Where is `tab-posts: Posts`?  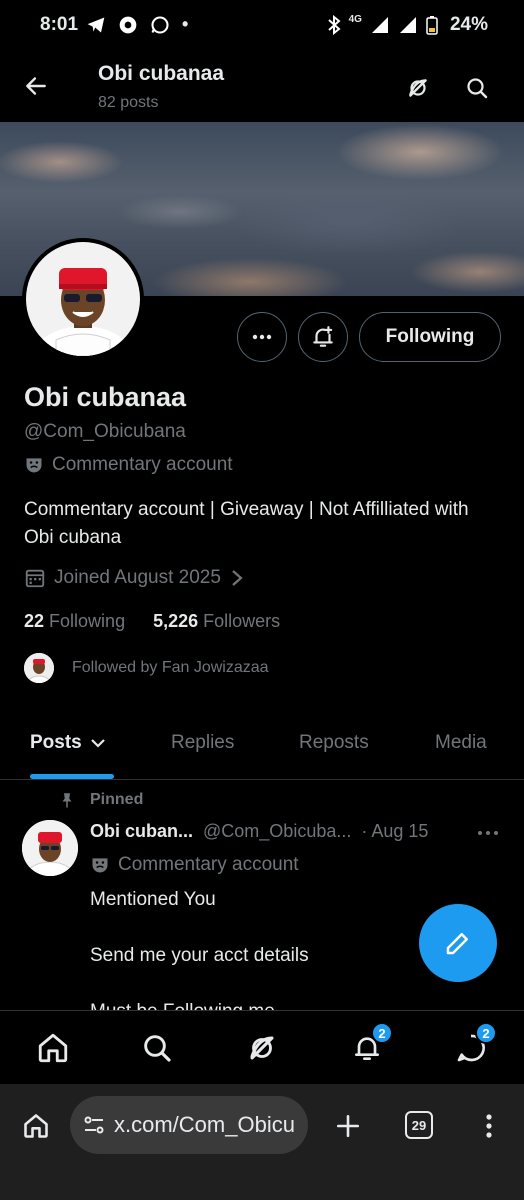 tab-posts: Posts is located at coordinates (69, 743).